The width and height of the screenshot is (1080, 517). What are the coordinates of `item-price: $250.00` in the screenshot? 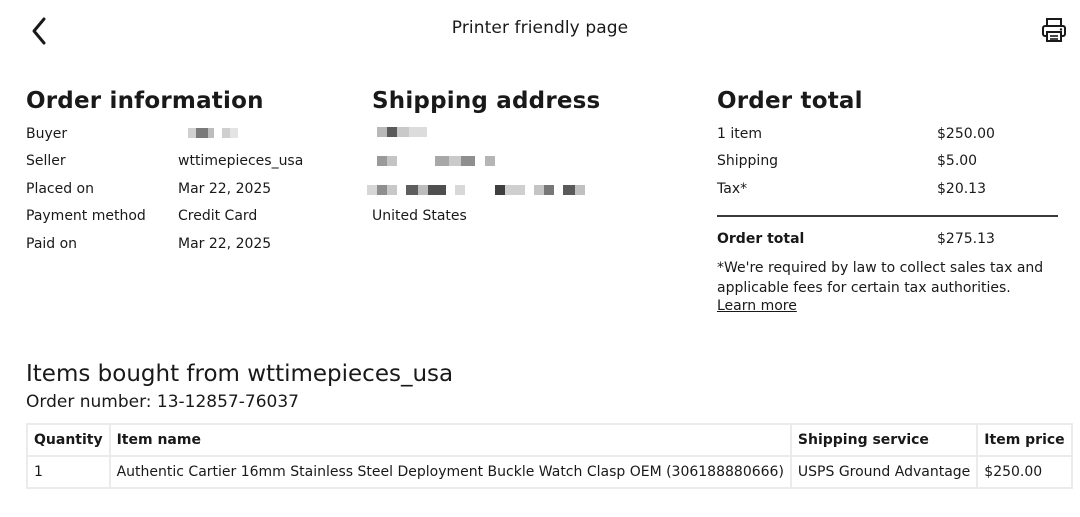 It's located at (1024, 472).